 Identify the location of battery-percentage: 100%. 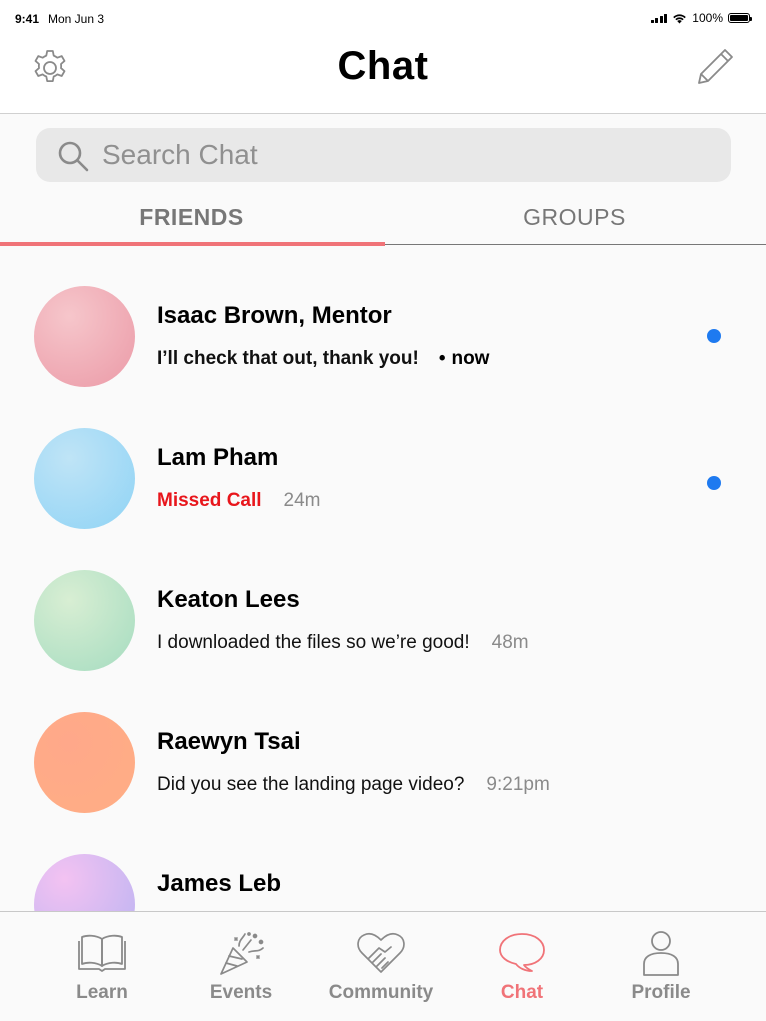
(707, 18).